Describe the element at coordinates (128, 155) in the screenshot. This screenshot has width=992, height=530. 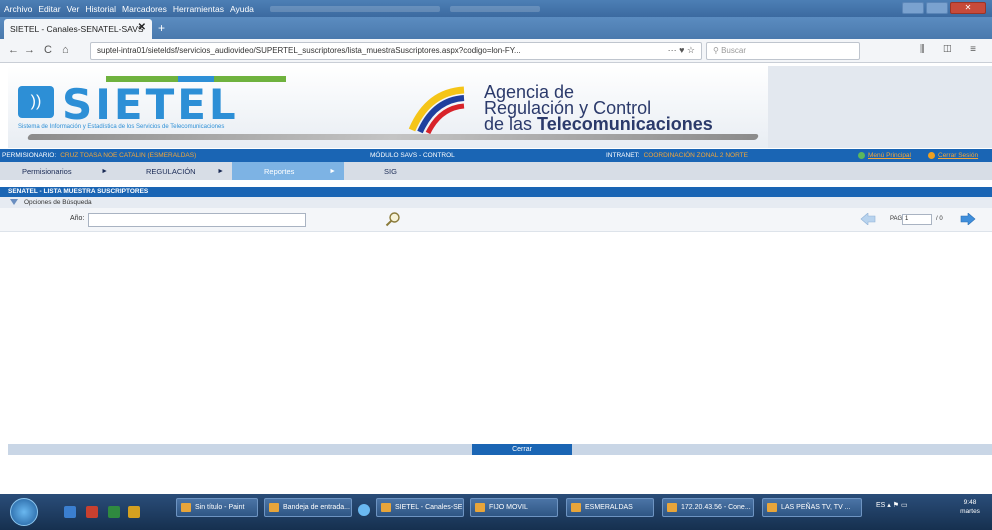
I see `permisionario-value: CRUZ TOASA NOE CATALIN (ESMERALDAS)` at that location.